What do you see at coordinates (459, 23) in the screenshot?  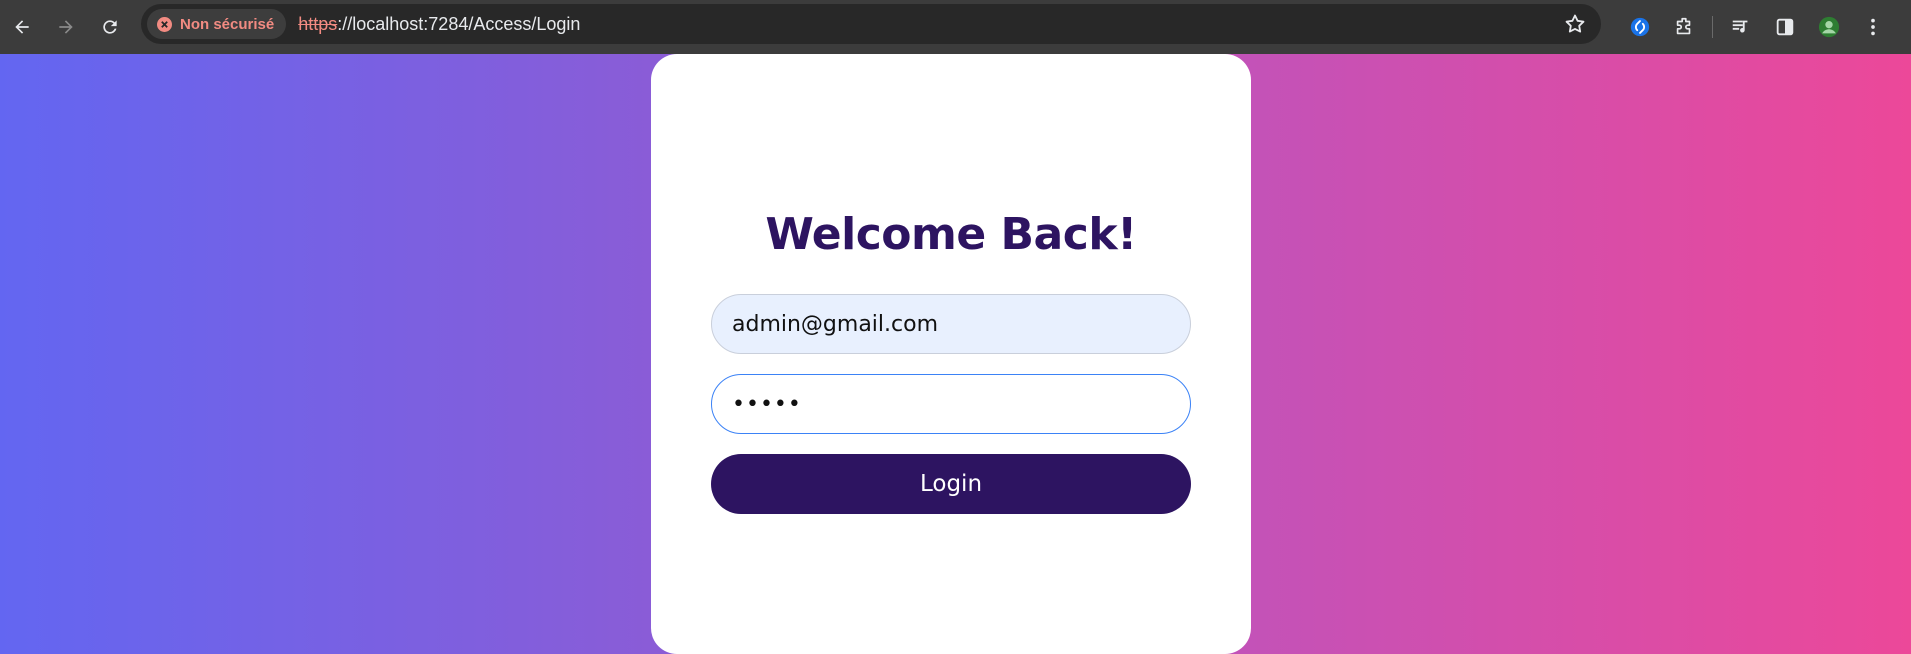 I see `url-path: ://localhost:7284/Access/Login` at bounding box center [459, 23].